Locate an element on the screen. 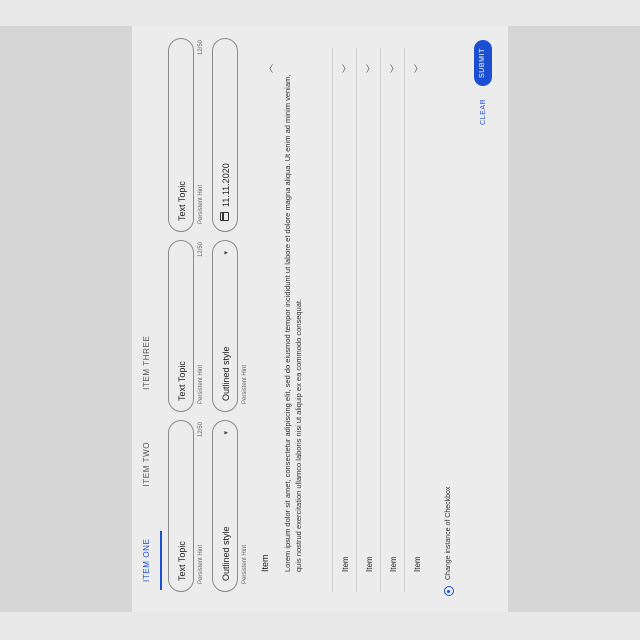 This screenshot has height=640, width=640. submit-button: SUBMIT is located at coordinates (483, 63).